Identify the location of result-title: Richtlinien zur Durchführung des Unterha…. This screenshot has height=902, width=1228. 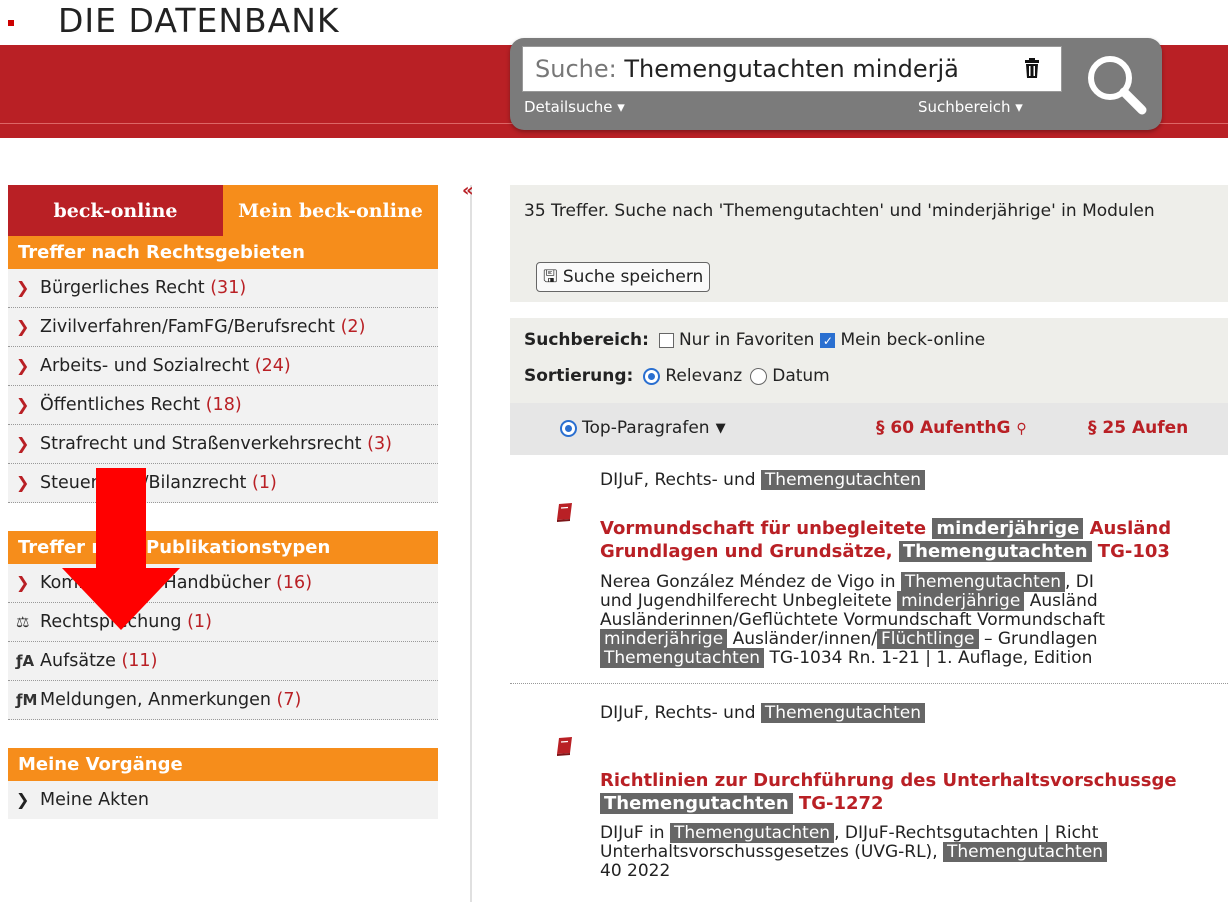
(914, 792).